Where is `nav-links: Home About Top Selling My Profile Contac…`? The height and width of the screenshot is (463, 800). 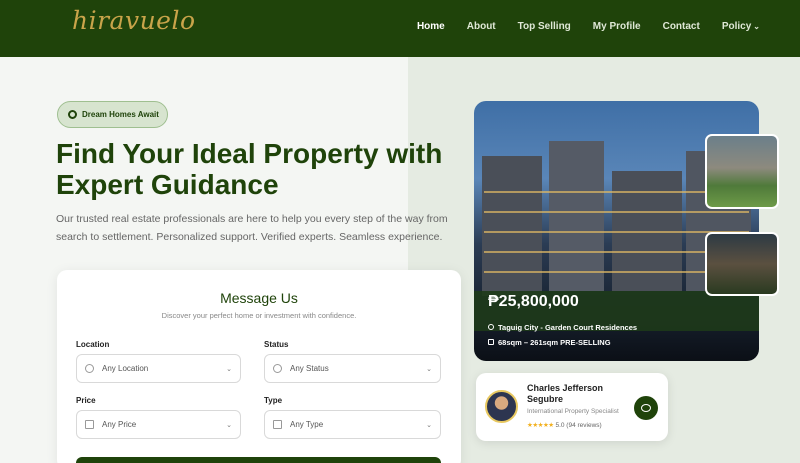 nav-links: Home About Top Selling My Profile Contac… is located at coordinates (588, 26).